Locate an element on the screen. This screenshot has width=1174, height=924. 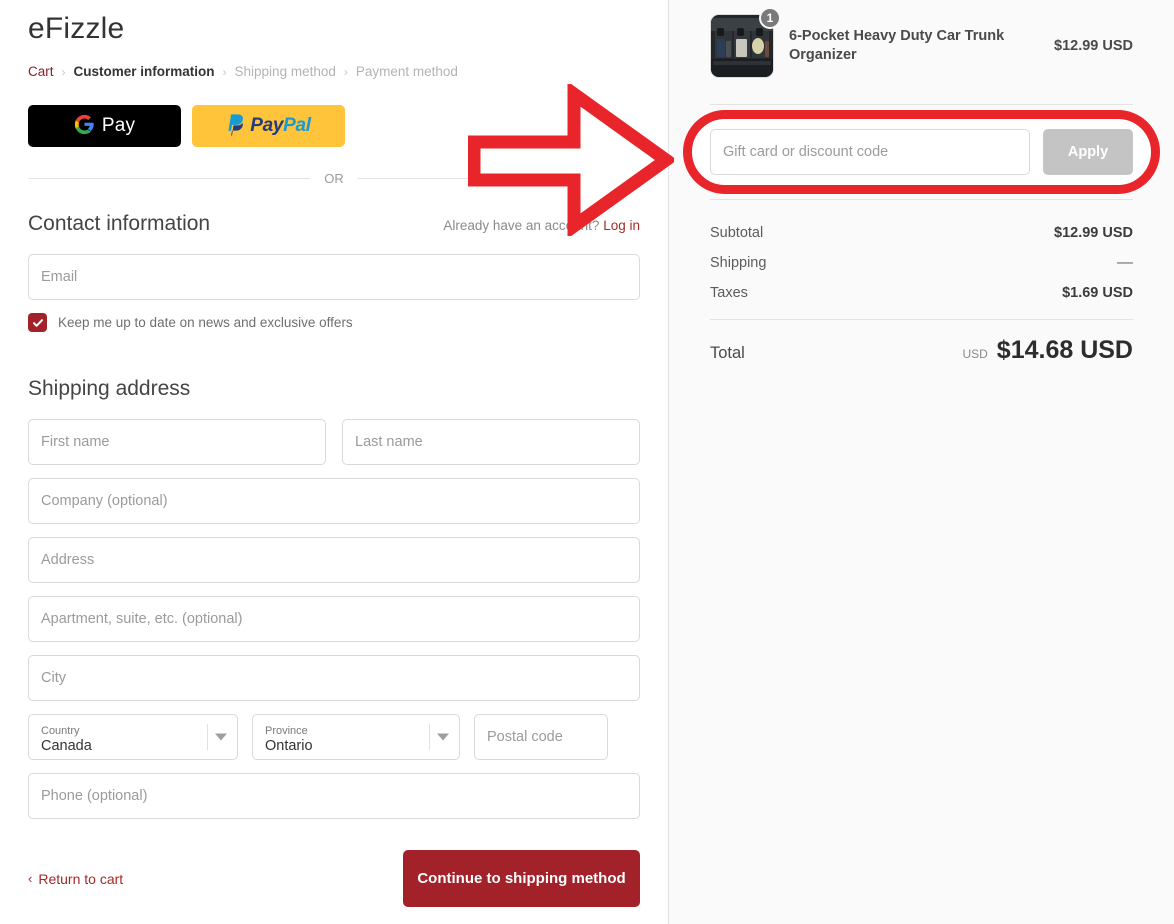
shipping-label: Shipping is located at coordinates (738, 263).